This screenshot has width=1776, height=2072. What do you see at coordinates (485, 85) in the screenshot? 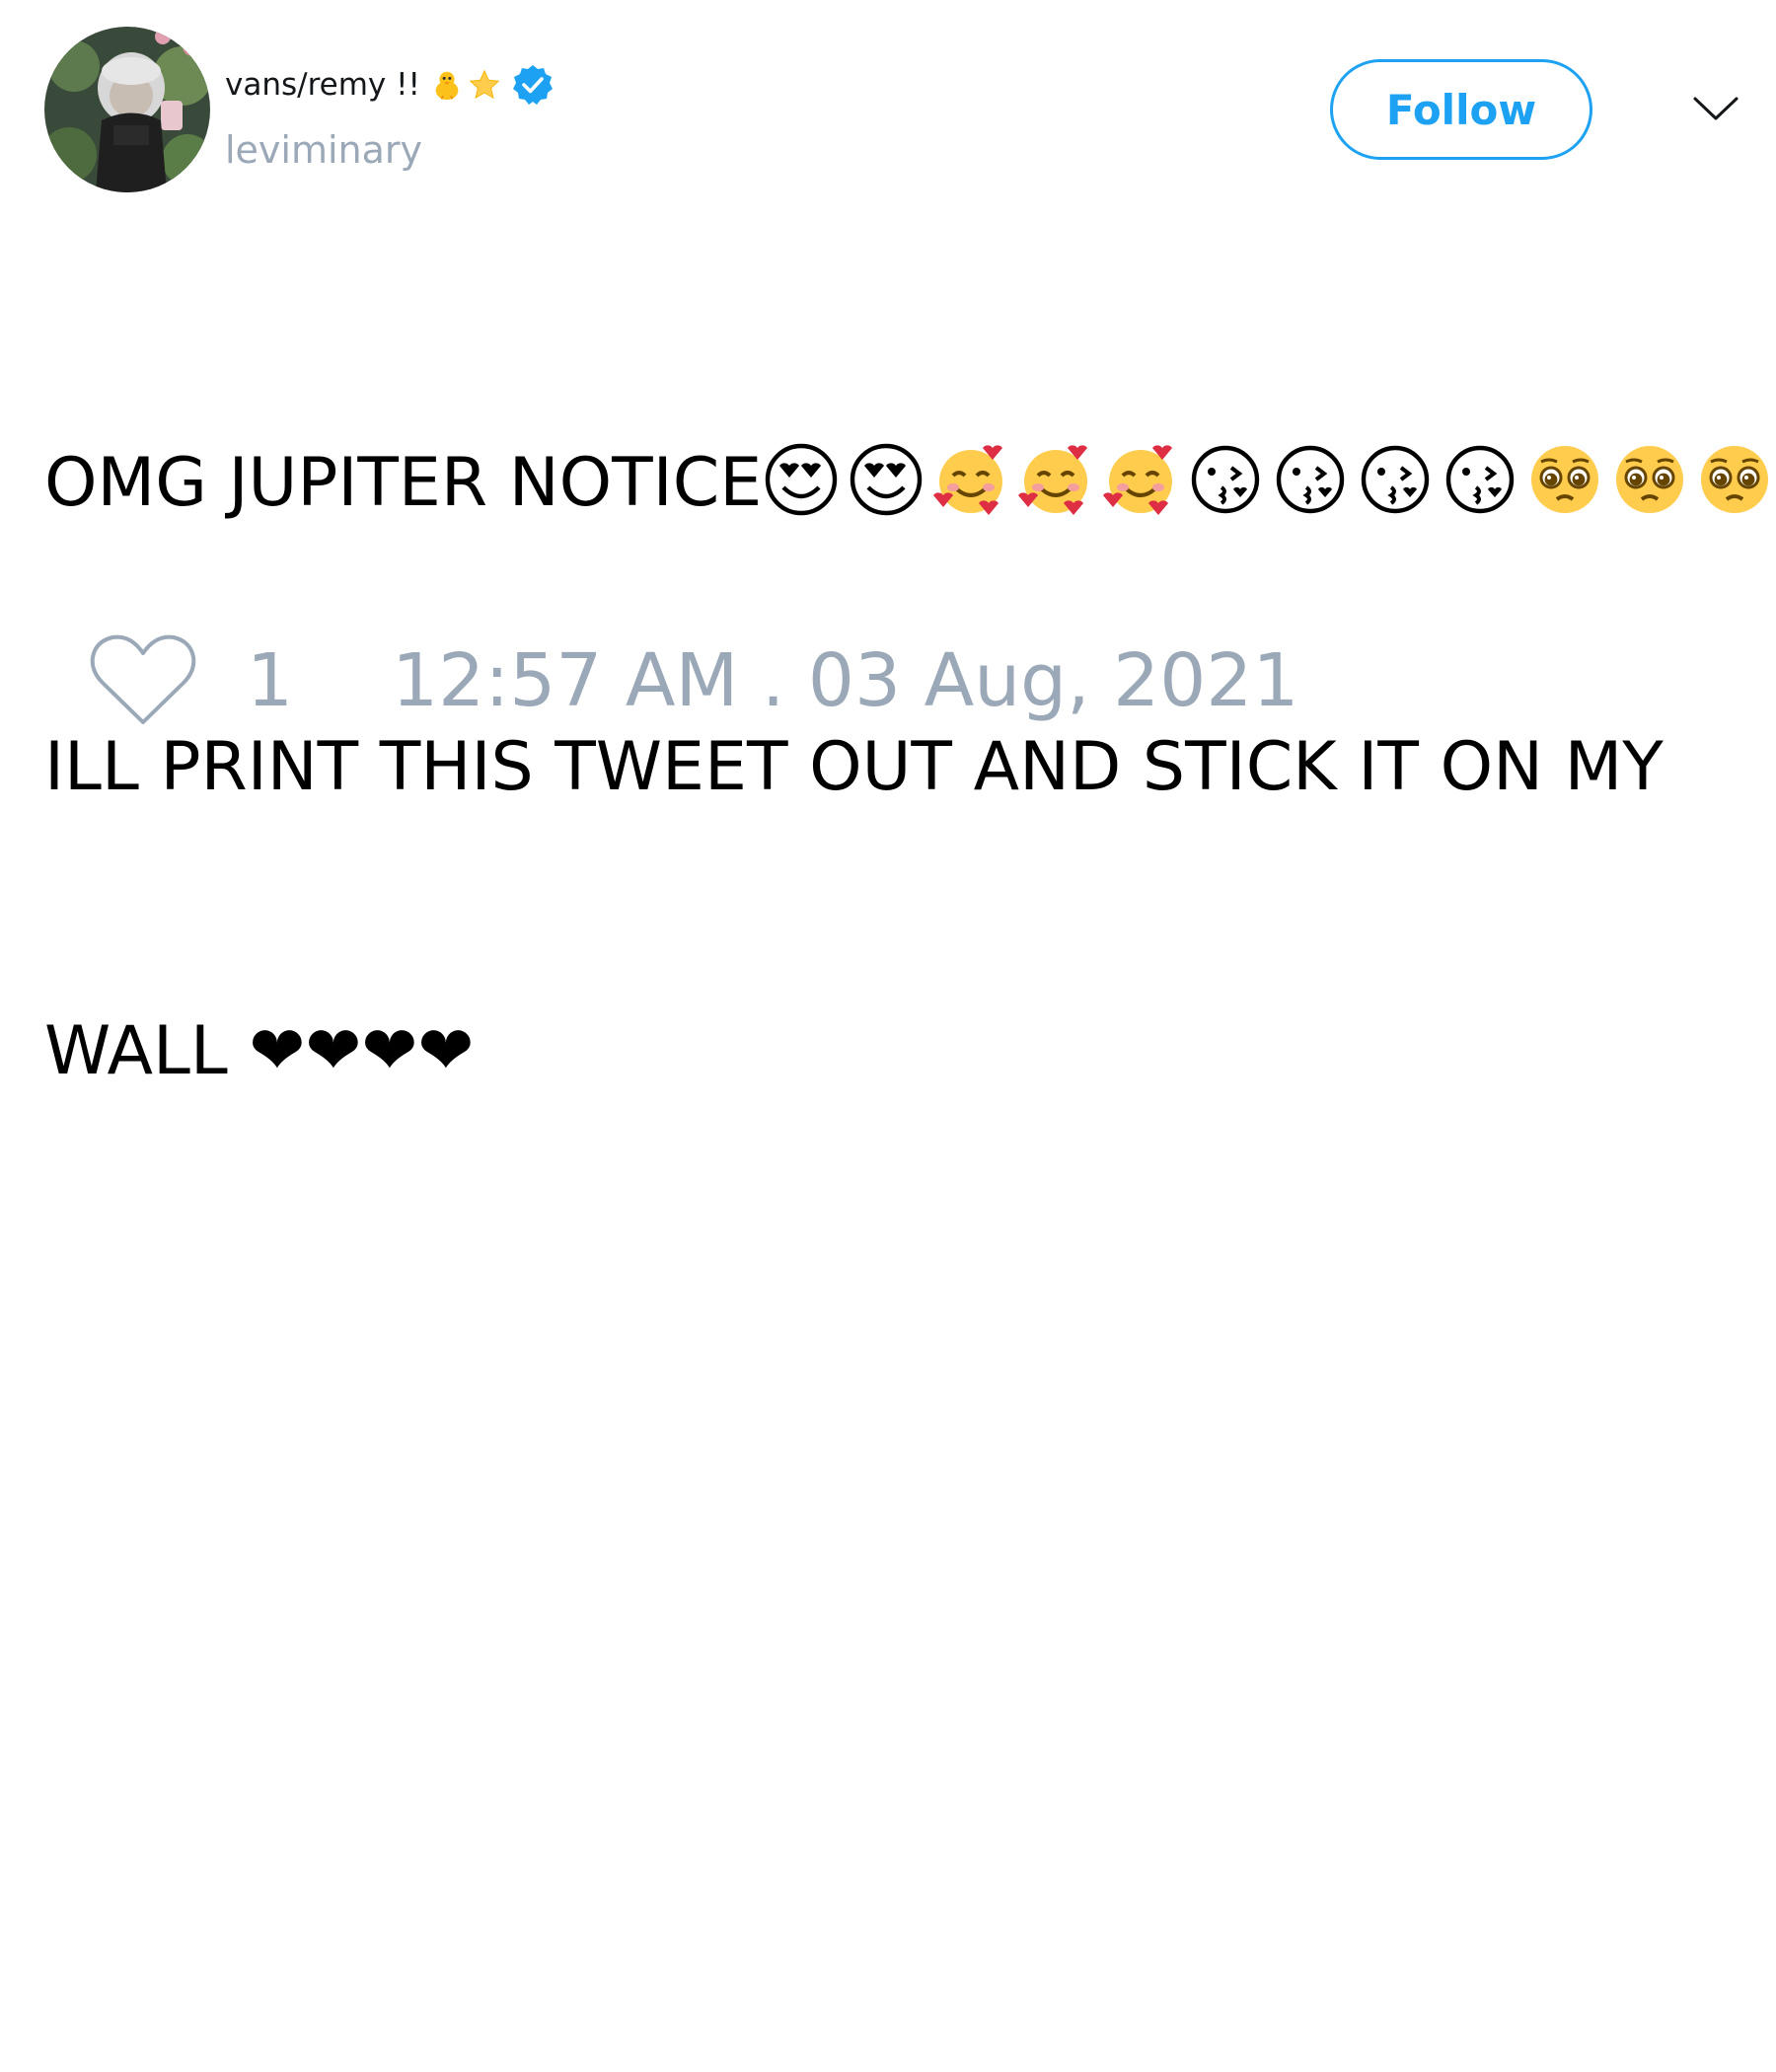
I see `star-emoji-icon` at bounding box center [485, 85].